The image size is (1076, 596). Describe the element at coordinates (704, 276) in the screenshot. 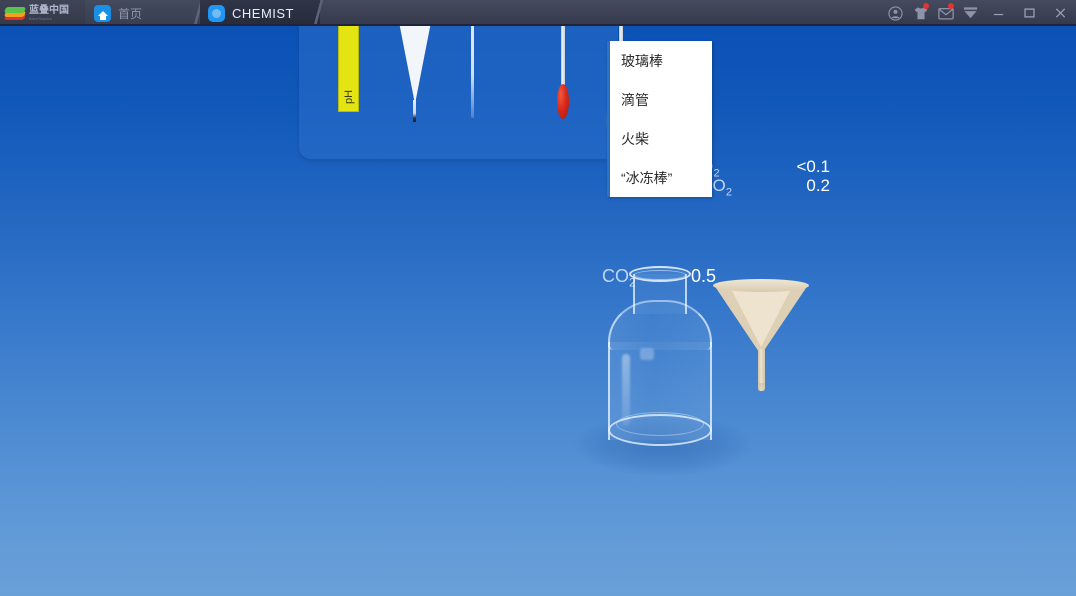

I see `bottle-gas-value: 0.5` at that location.